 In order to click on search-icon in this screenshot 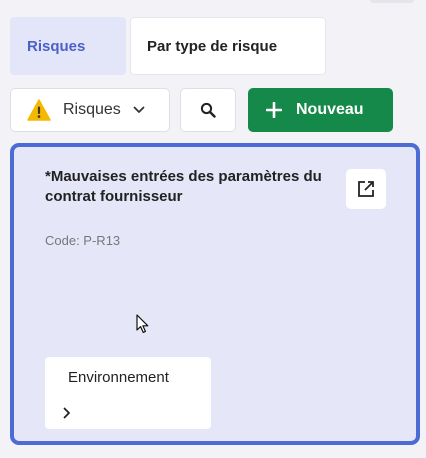, I will do `click(208, 110)`.